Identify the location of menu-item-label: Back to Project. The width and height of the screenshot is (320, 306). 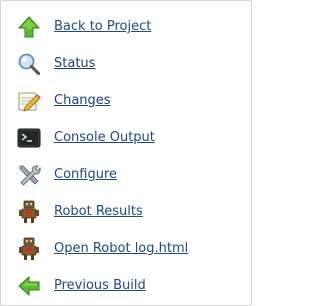
(102, 26).